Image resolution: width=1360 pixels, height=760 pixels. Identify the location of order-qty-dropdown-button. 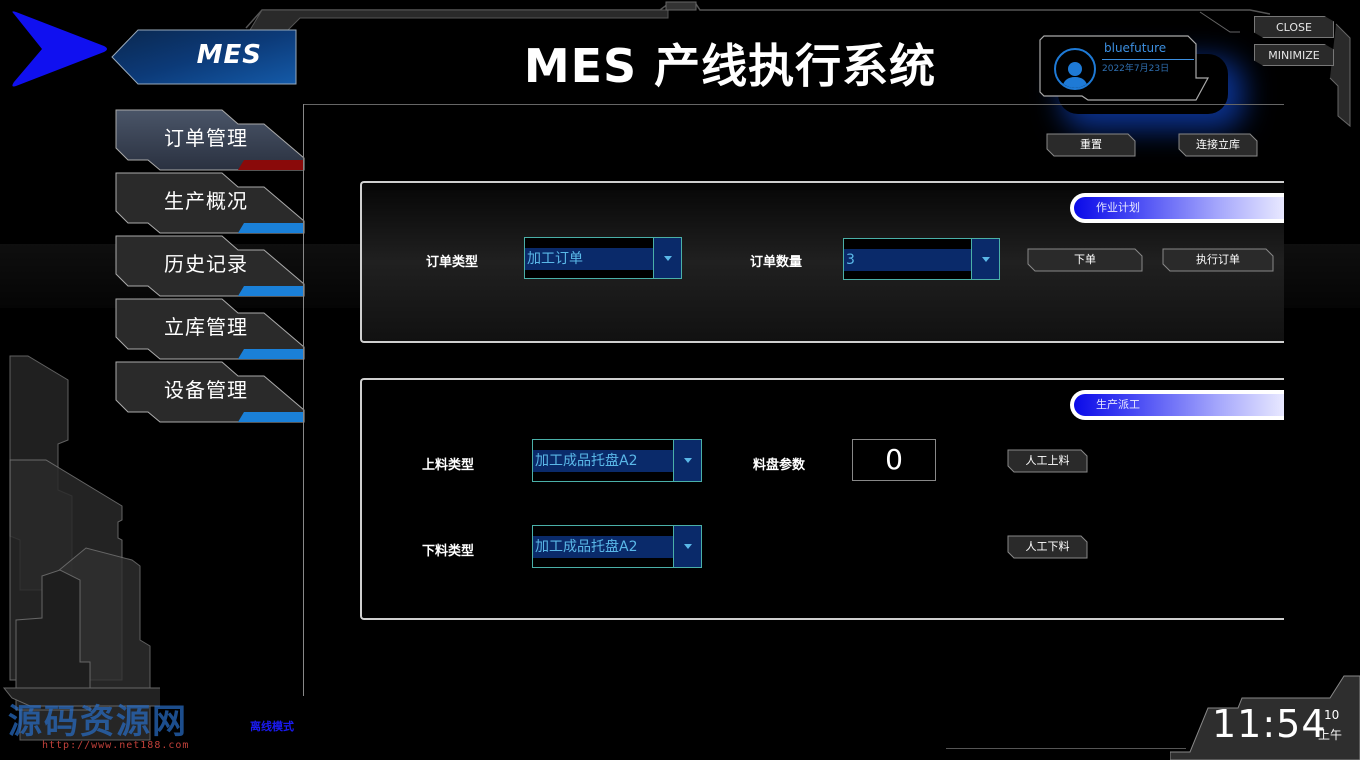
(985, 259).